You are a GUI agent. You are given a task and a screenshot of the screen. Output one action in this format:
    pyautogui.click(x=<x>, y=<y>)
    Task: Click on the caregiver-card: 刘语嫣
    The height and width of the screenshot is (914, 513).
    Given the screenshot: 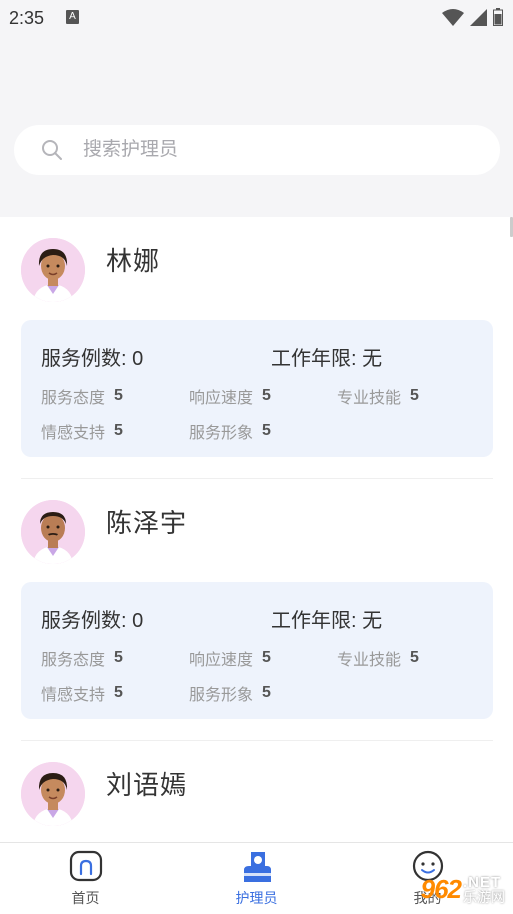 What is the action you would take?
    pyautogui.click(x=256, y=791)
    